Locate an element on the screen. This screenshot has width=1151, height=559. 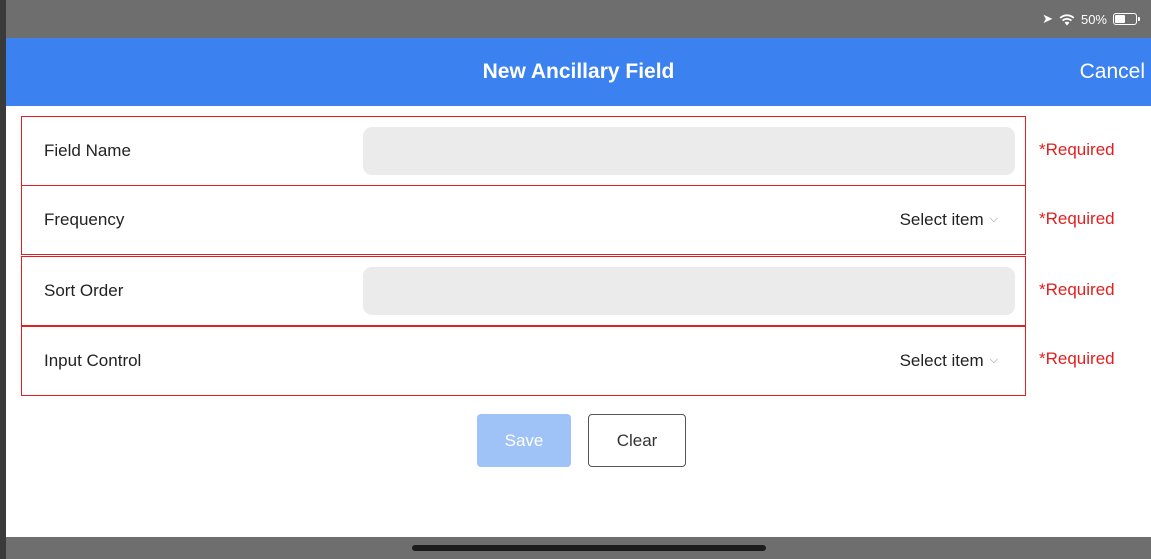
frequency-select: Select item ⌵ is located at coordinates (949, 220).